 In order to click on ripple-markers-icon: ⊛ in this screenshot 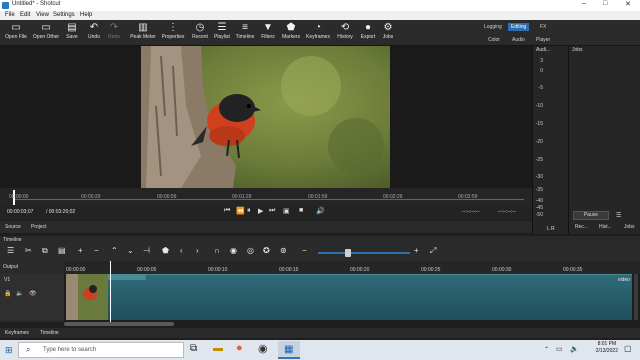, I will do `click(283, 250)`.